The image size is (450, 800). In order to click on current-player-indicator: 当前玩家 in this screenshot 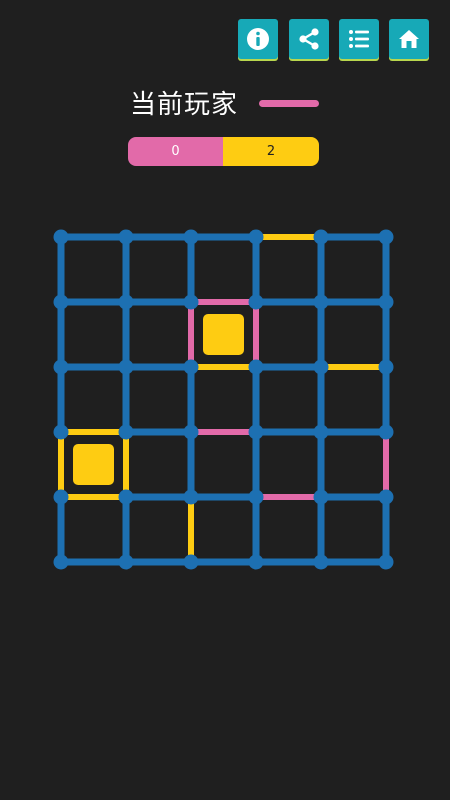, I will do `click(225, 106)`.